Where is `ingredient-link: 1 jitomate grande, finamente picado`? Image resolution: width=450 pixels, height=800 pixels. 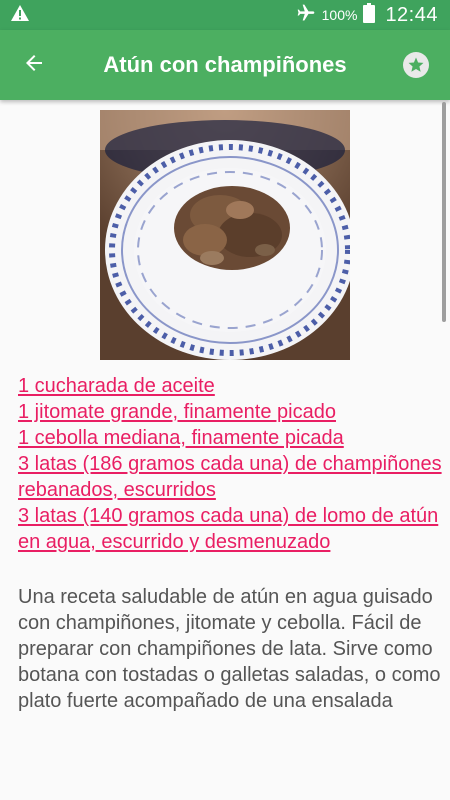 ingredient-link: 1 jitomate grande, finamente picado is located at coordinates (230, 412).